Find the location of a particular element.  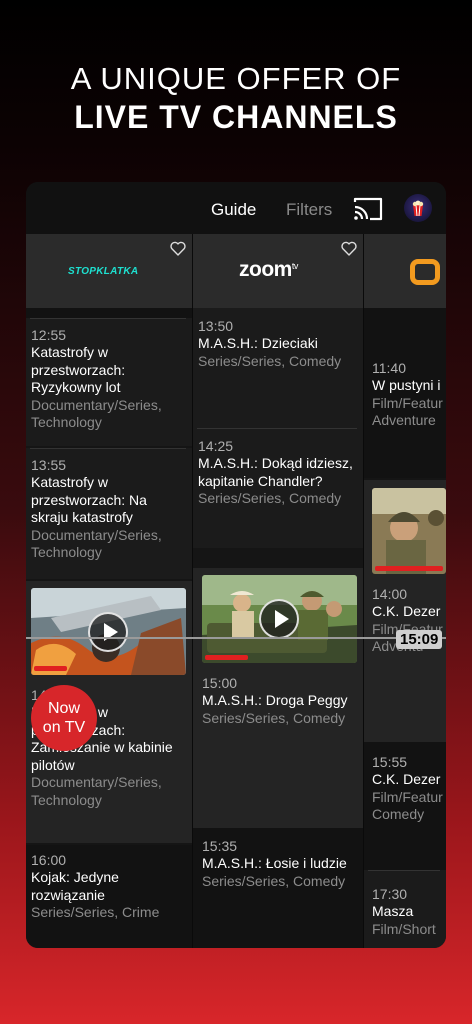

program-title: Kojak: Jedyne rozwiązanie is located at coordinates (75, 886).